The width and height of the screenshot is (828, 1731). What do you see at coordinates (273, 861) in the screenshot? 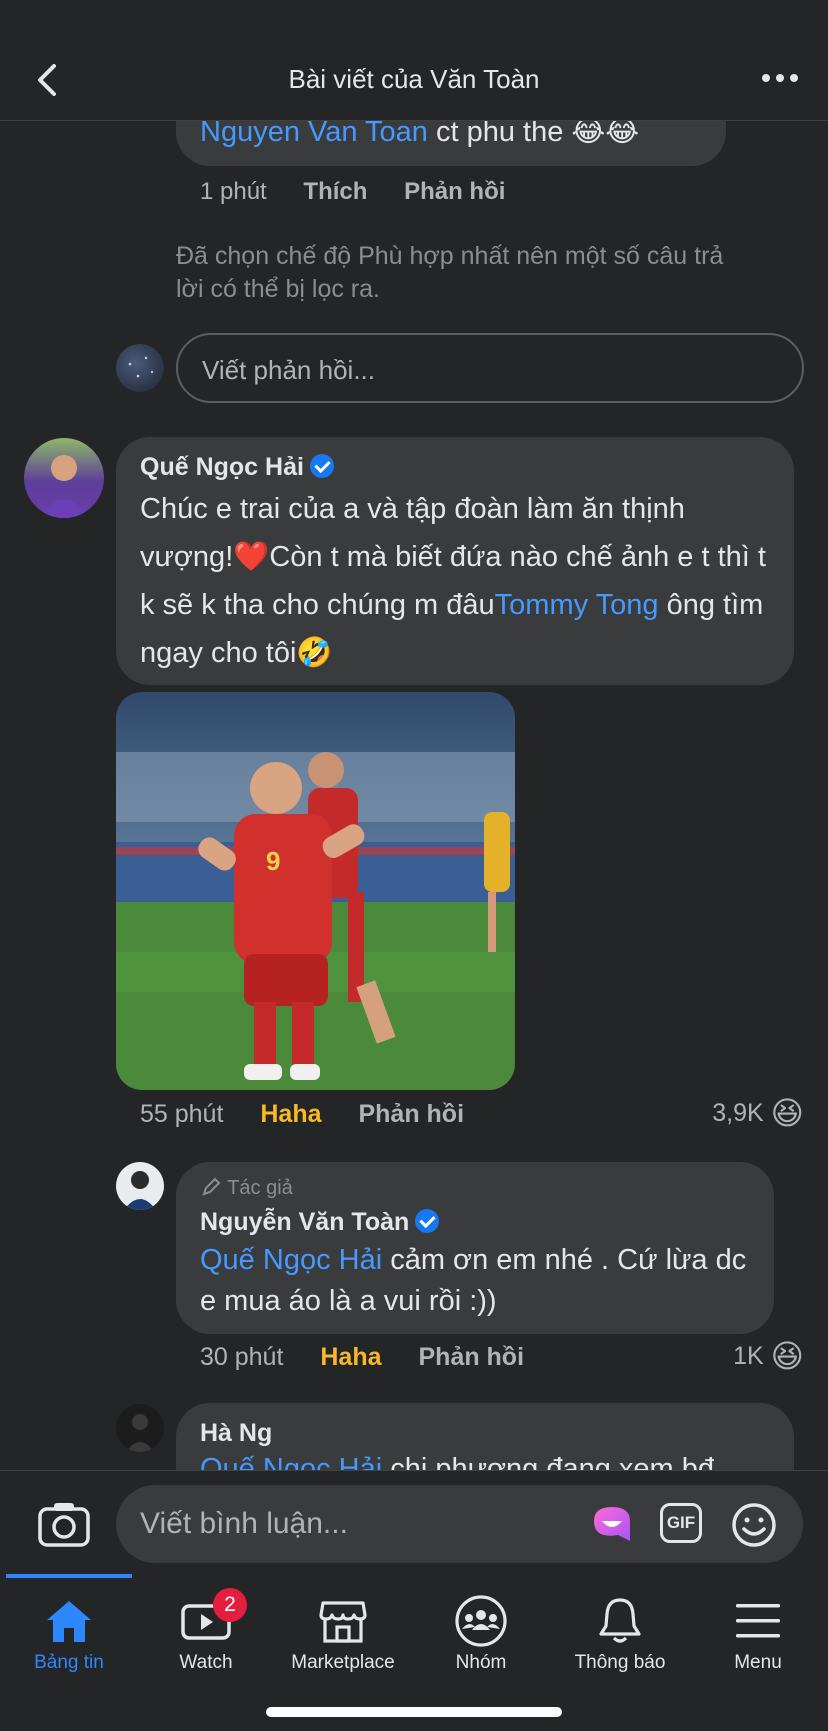
I see `svg-text: 9` at bounding box center [273, 861].